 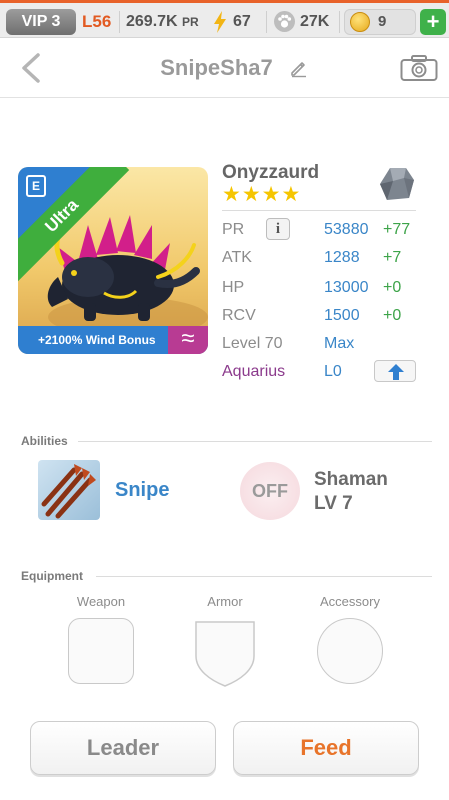 What do you see at coordinates (342, 257) in the screenshot?
I see `stat-value-atk: 1288` at bounding box center [342, 257].